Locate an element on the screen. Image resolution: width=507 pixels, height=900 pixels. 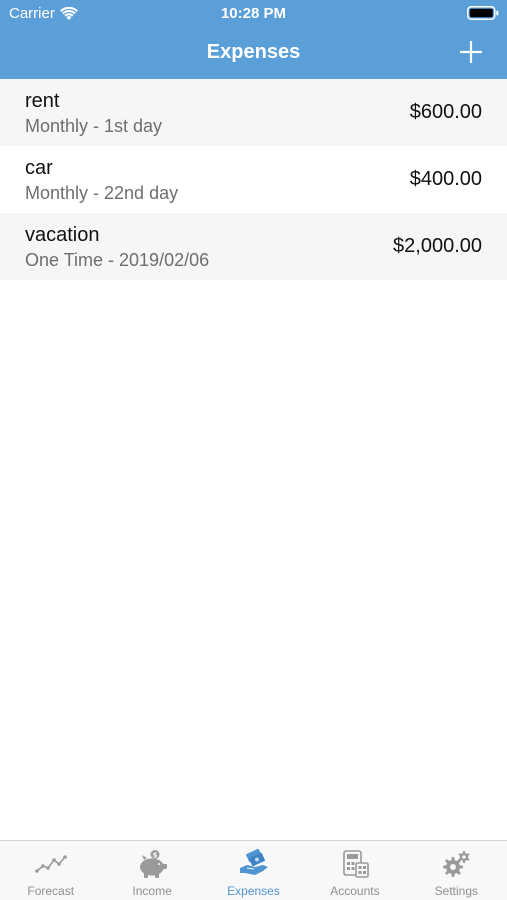
expense-amount: $2,000.00 is located at coordinates (437, 246).